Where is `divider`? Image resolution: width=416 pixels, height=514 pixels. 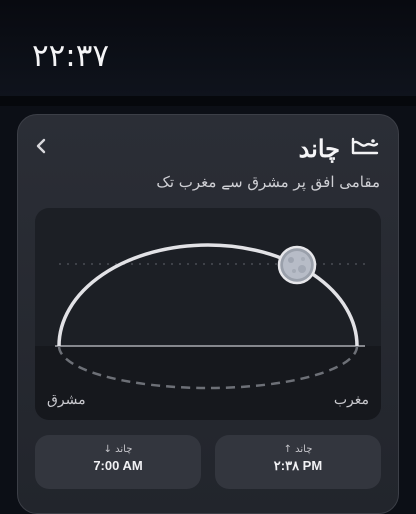
divider is located at coordinates (208, 101).